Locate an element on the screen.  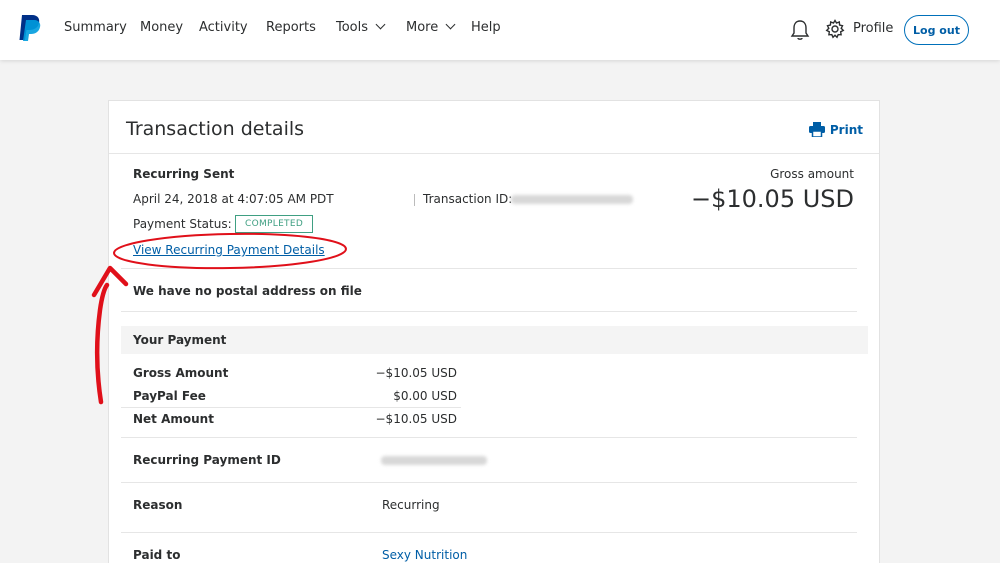
net-amount-row-label: Net Amount is located at coordinates (173, 419).